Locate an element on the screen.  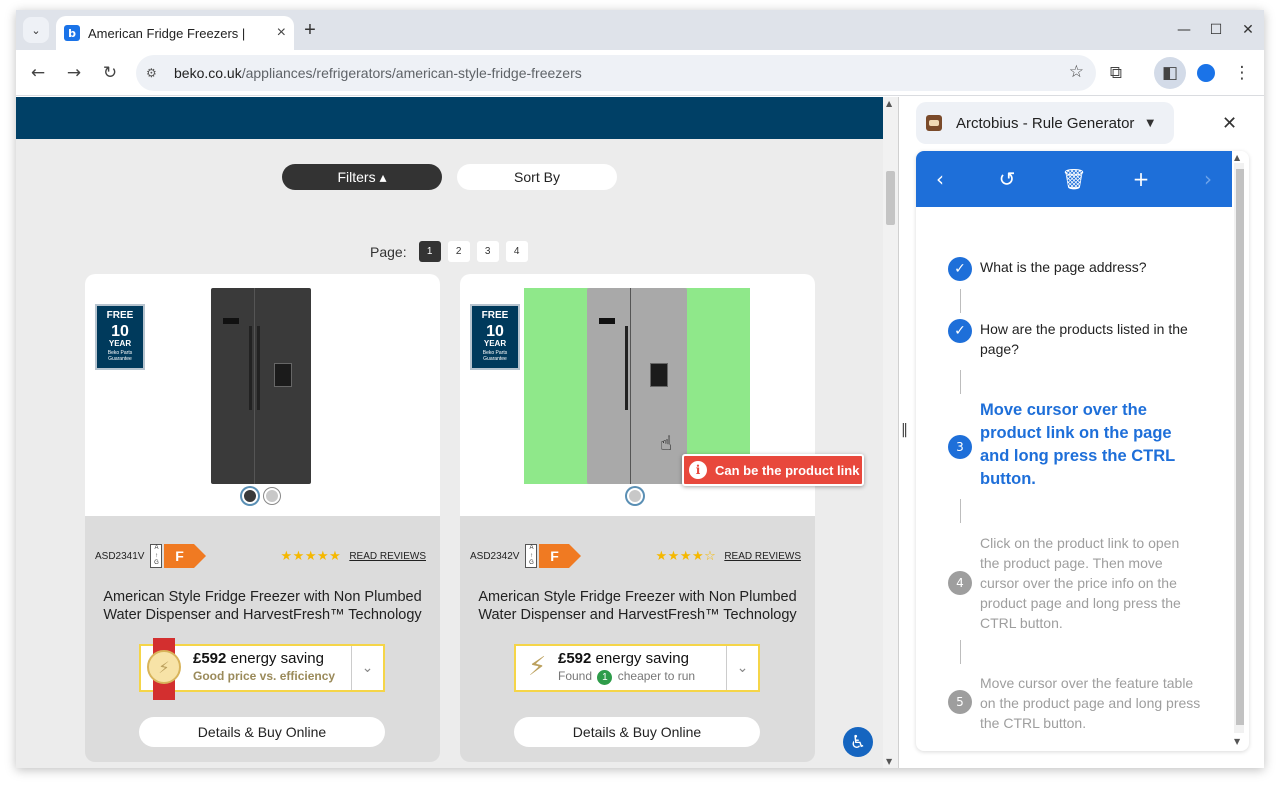
page-1-button: 1 is located at coordinates (429, 251).